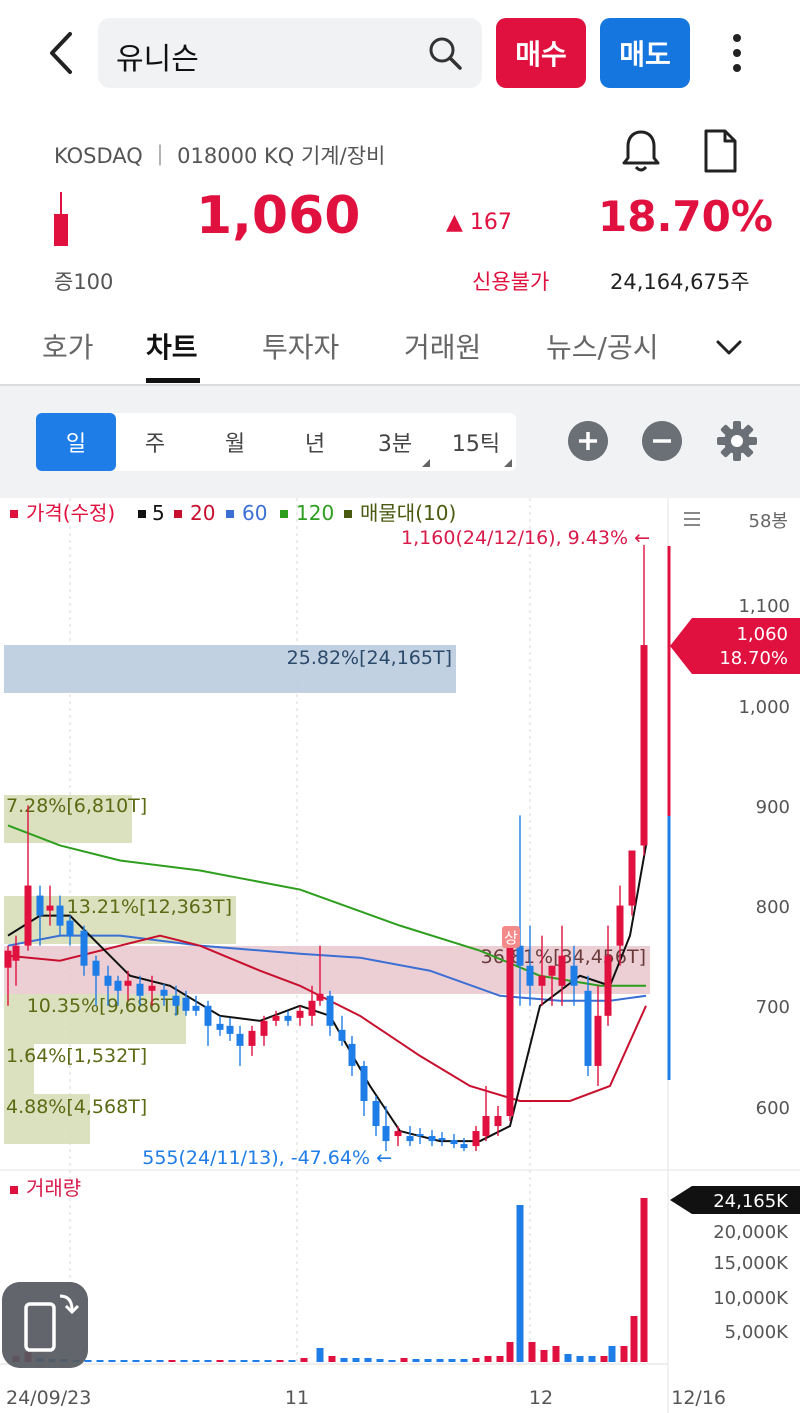 The width and height of the screenshot is (800, 1413). Describe the element at coordinates (45, 1325) in the screenshot. I see `rotate-screen-icon` at that location.